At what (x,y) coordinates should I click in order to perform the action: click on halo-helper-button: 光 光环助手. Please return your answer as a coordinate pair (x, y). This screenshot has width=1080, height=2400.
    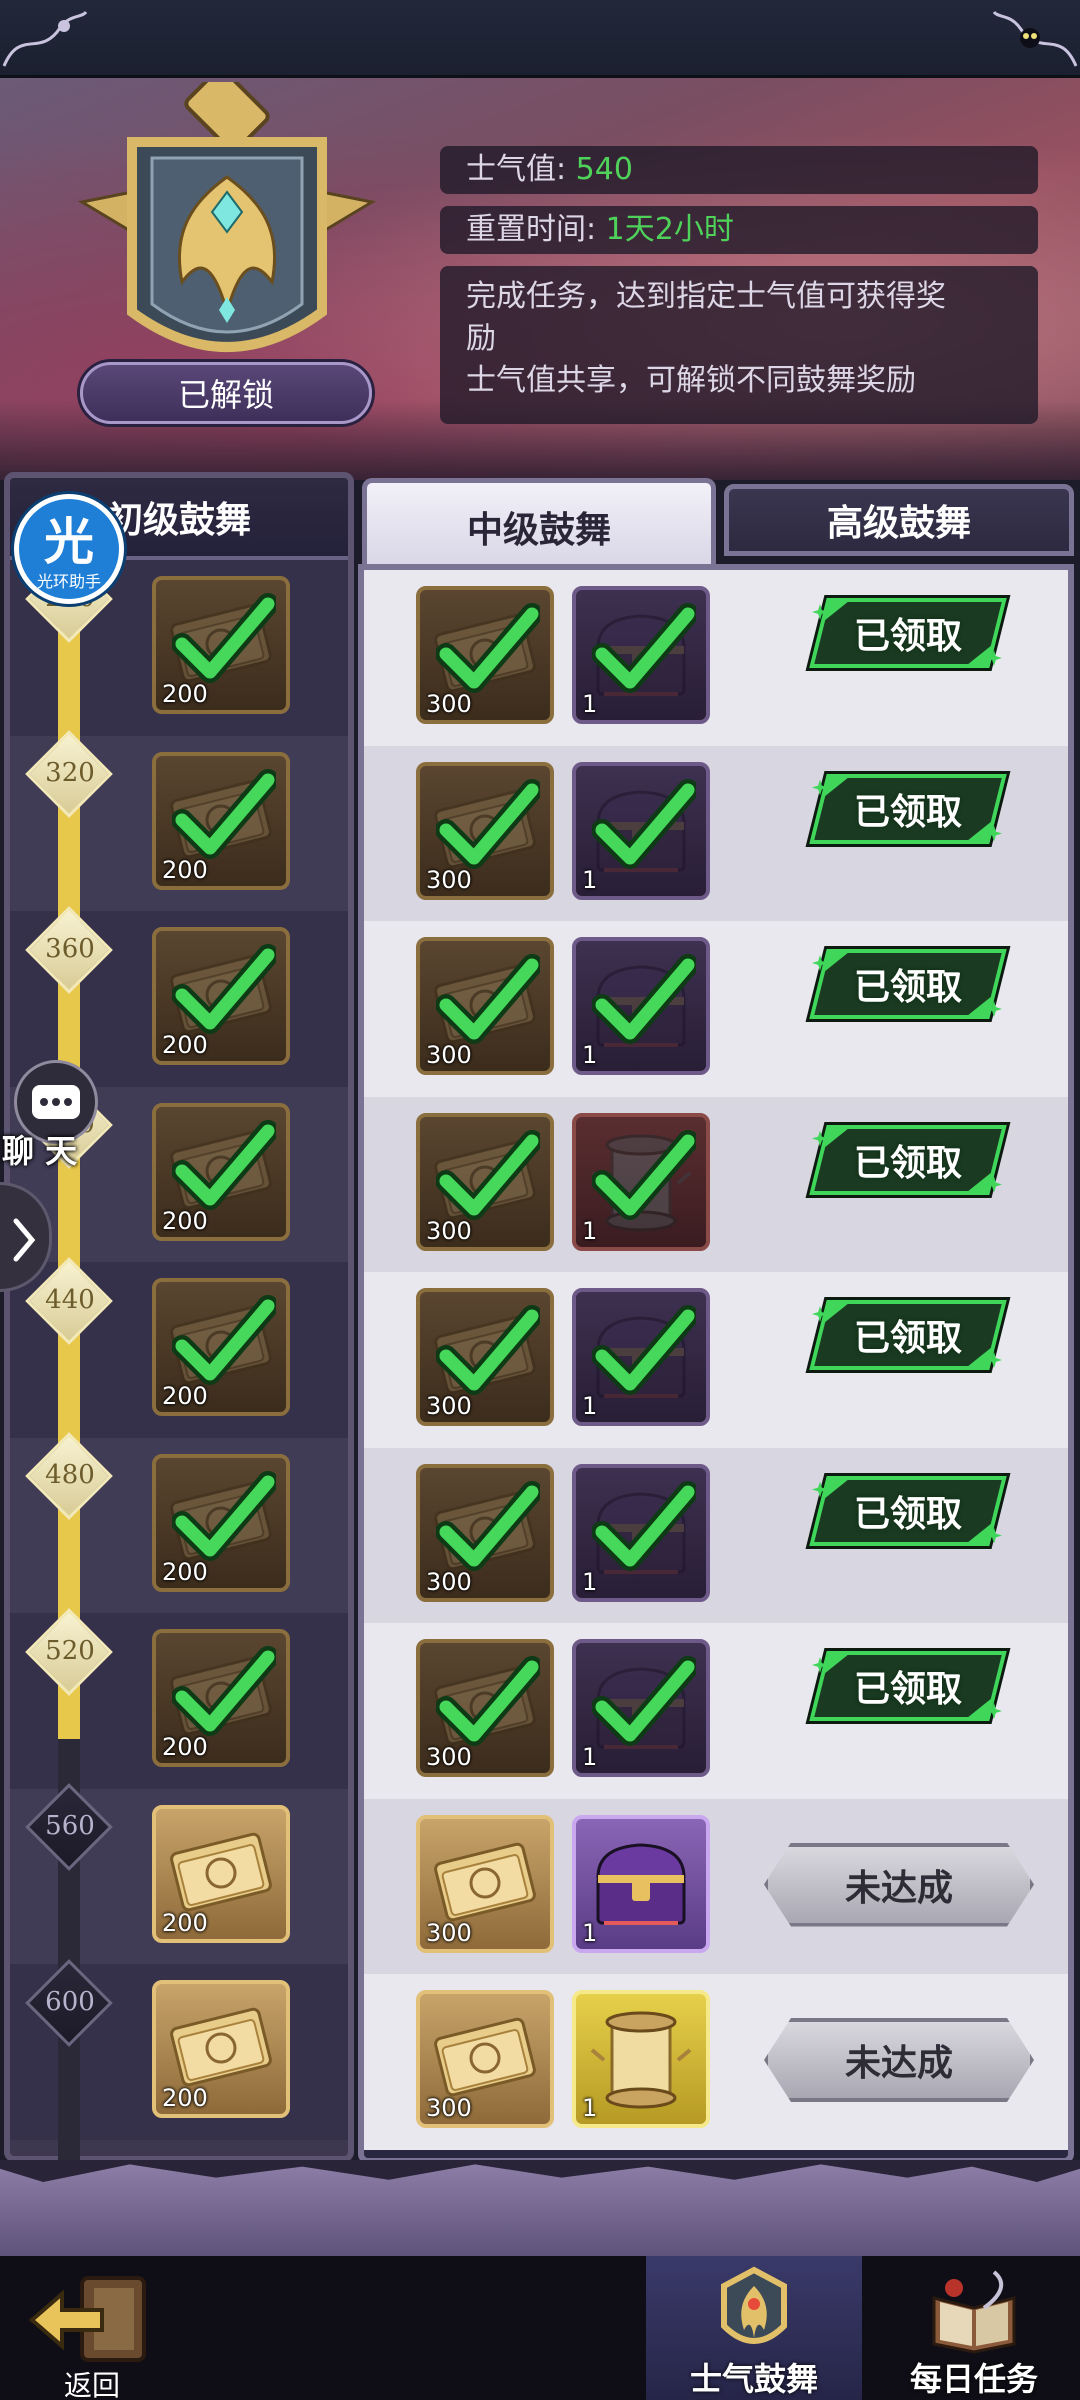
    Looking at the image, I should click on (67, 549).